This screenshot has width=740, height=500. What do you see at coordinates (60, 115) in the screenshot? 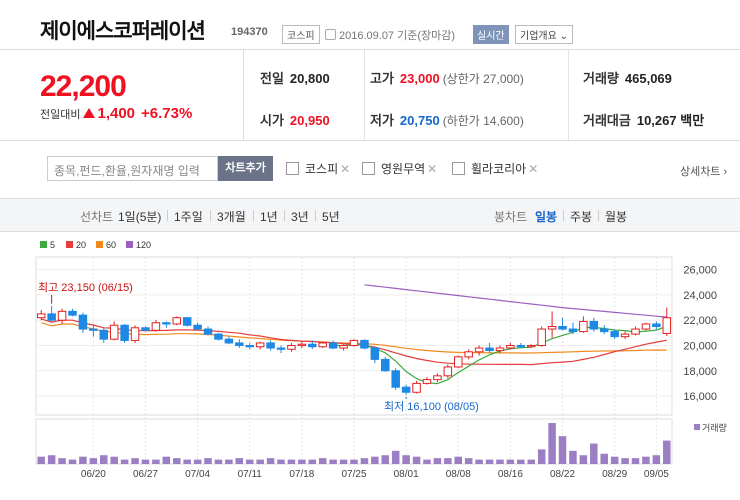
I see `change-label: 전일대비` at bounding box center [60, 115].